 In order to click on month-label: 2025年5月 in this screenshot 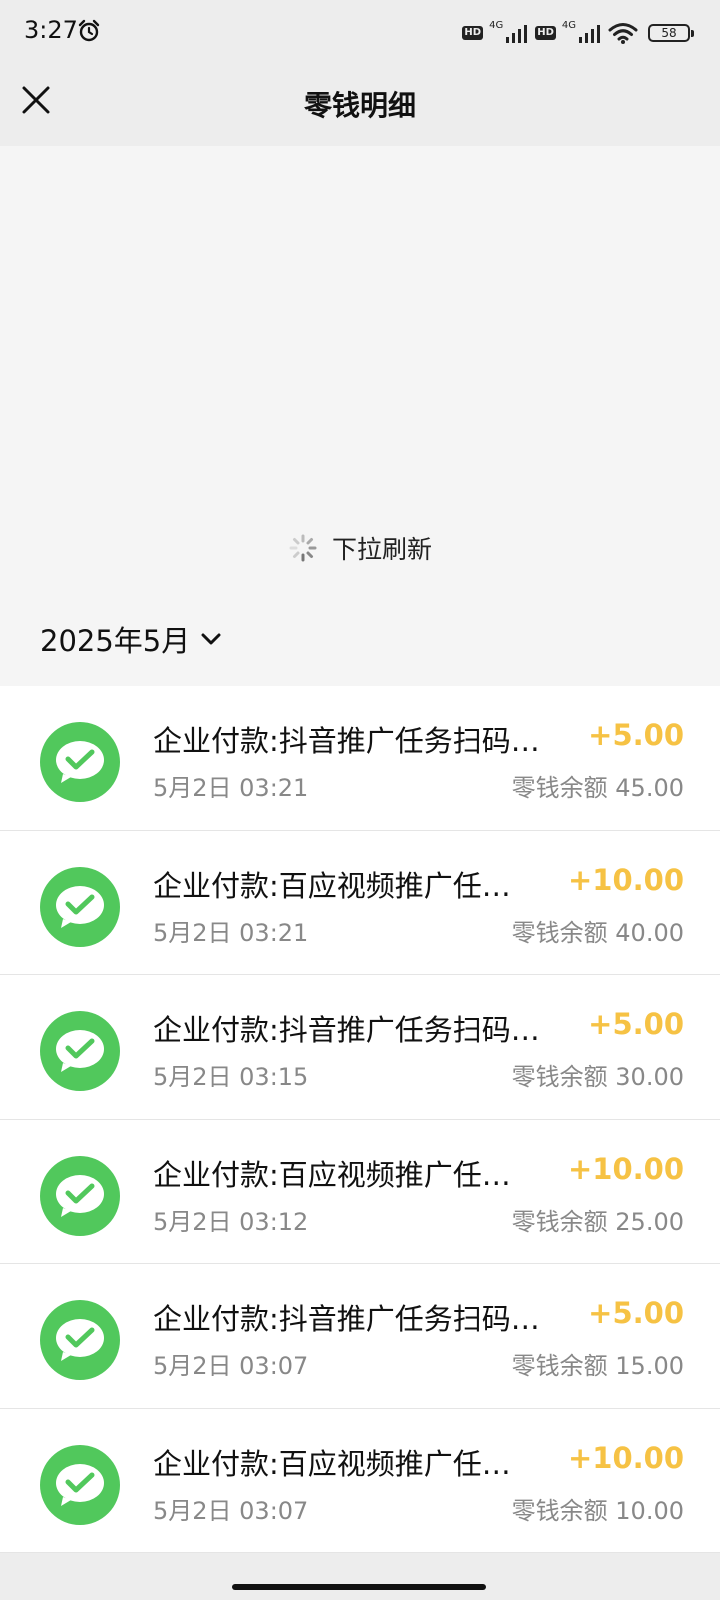, I will do `click(115, 641)`.